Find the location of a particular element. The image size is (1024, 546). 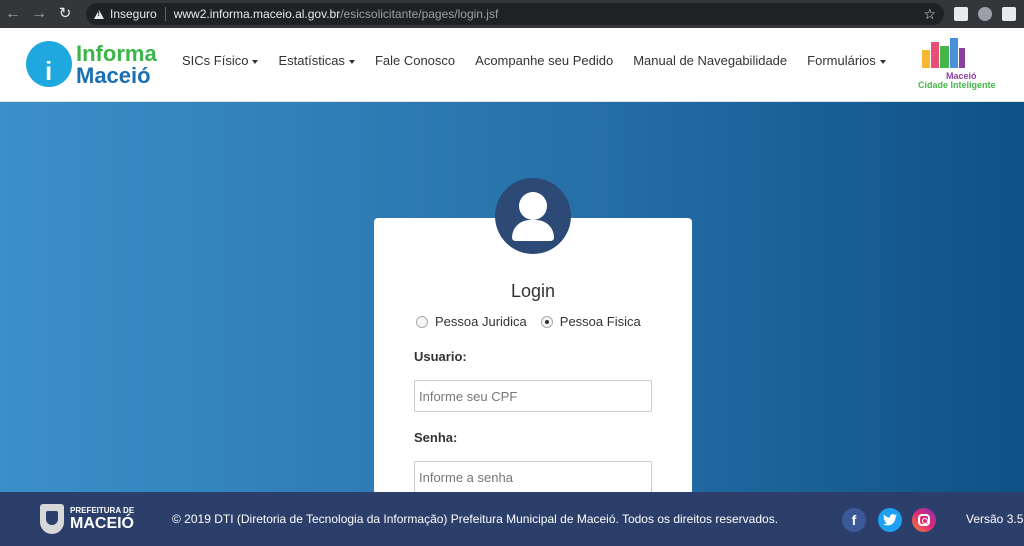

warning-icon is located at coordinates (99, 14).